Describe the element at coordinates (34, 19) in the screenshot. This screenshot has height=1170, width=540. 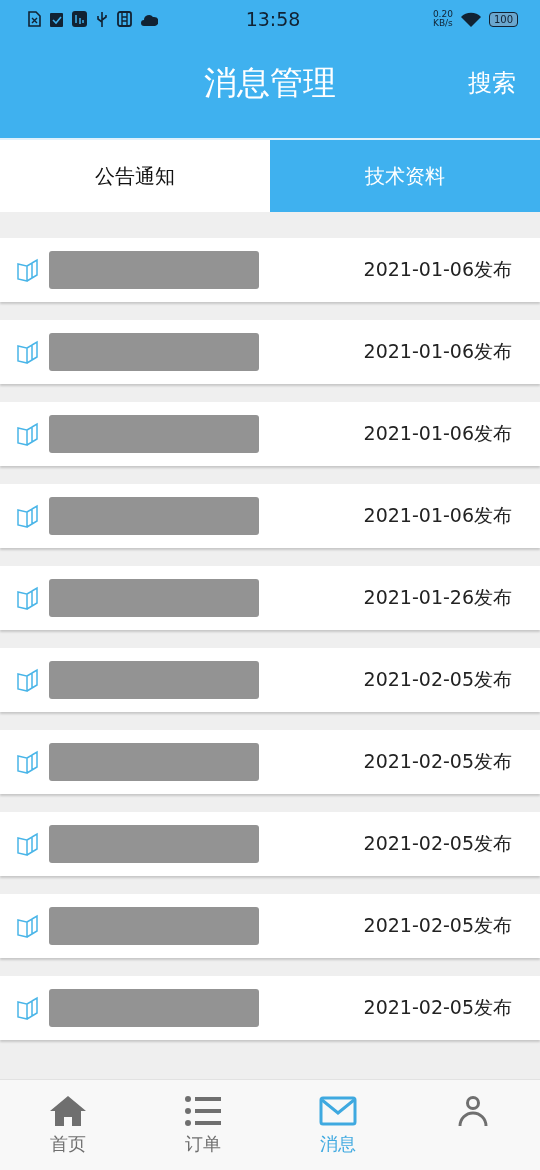
I see `file-icon` at that location.